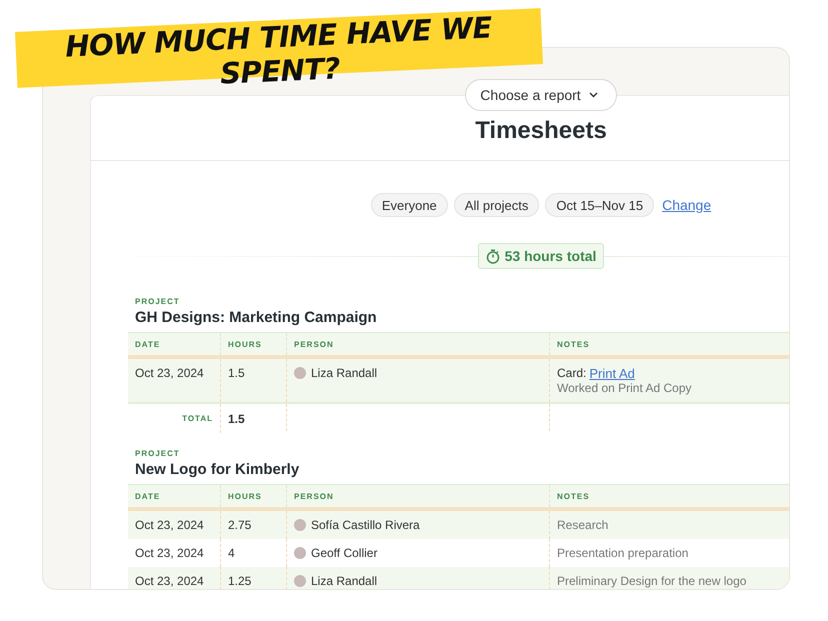 The height and width of the screenshot is (621, 828). What do you see at coordinates (409, 205) in the screenshot?
I see `filter-chip: Everyone` at bounding box center [409, 205].